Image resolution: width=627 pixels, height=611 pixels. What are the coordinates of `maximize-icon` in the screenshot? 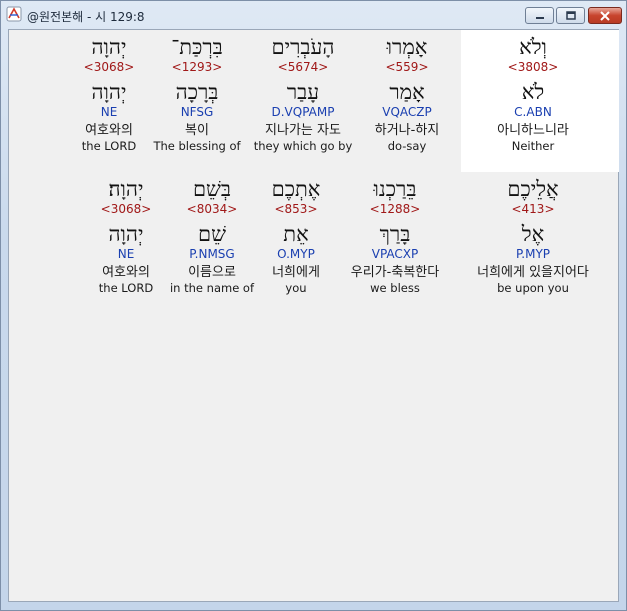 It's located at (570, 15).